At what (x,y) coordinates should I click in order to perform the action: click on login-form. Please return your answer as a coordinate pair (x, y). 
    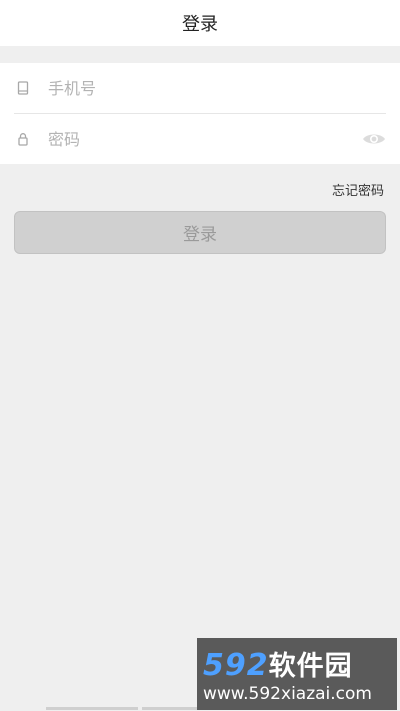
    Looking at the image, I should click on (200, 113).